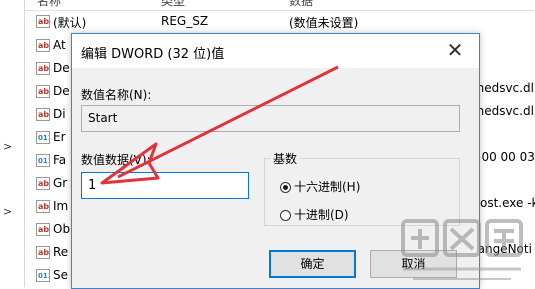  I want to click on hex-radio: 十六进制(H), so click(320, 186).